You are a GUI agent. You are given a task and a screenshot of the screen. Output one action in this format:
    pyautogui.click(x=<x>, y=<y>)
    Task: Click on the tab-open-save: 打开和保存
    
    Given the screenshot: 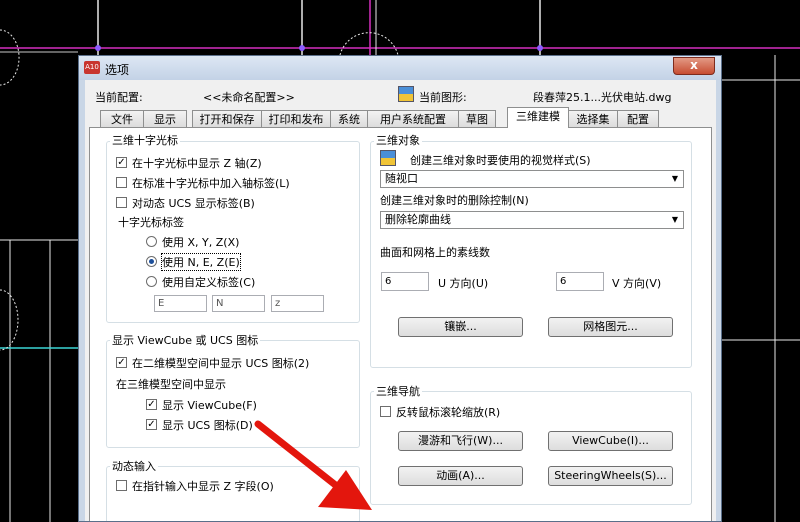 What is the action you would take?
    pyautogui.click(x=227, y=118)
    